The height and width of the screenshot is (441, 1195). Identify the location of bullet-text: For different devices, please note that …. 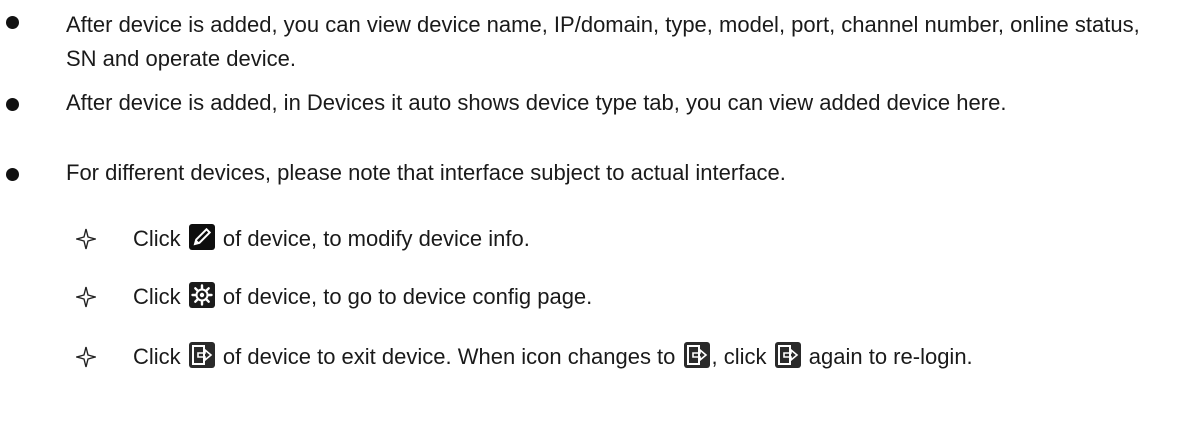
(426, 172).